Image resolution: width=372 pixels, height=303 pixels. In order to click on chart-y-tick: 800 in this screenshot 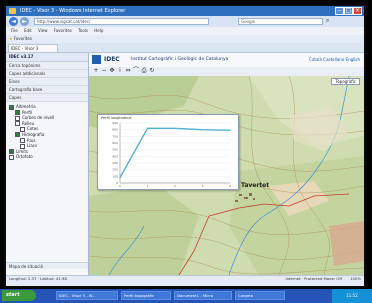, I will do `click(115, 130)`.